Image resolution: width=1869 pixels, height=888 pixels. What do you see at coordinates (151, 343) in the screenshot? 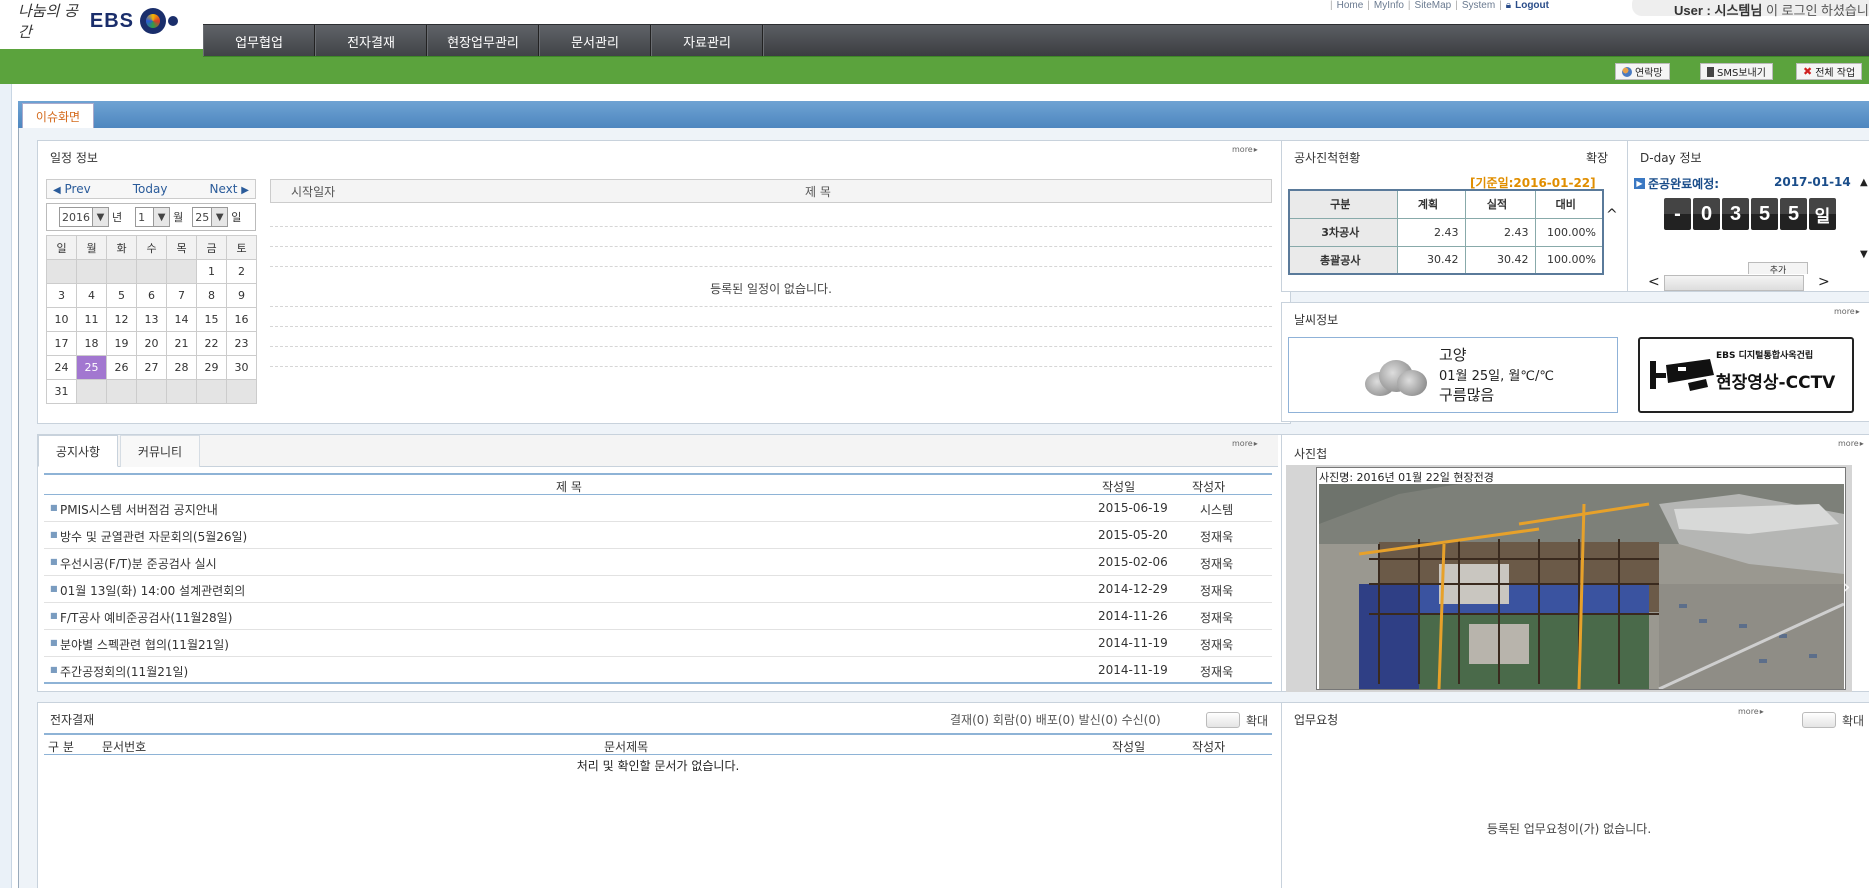
I see `calendar-day: 20` at bounding box center [151, 343].